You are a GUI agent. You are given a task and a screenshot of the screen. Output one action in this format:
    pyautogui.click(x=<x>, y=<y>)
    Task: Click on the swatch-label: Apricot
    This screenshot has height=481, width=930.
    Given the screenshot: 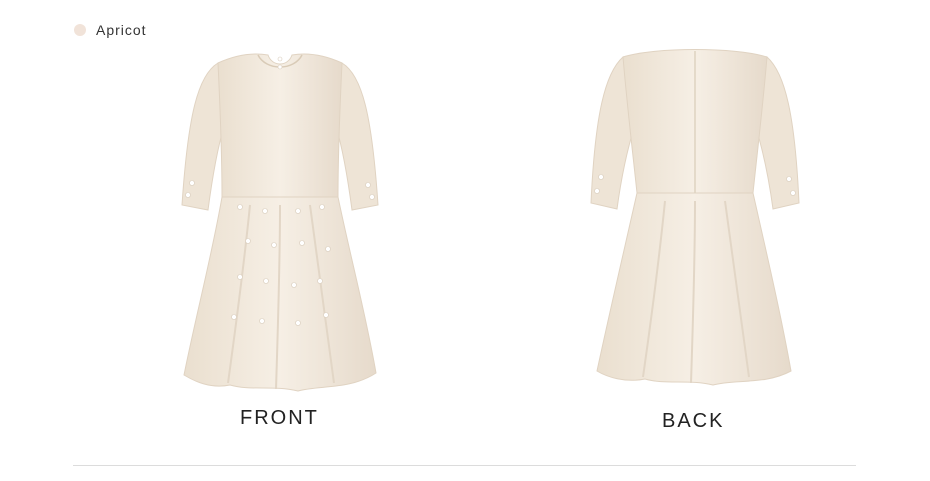 What is the action you would take?
    pyautogui.click(x=121, y=30)
    